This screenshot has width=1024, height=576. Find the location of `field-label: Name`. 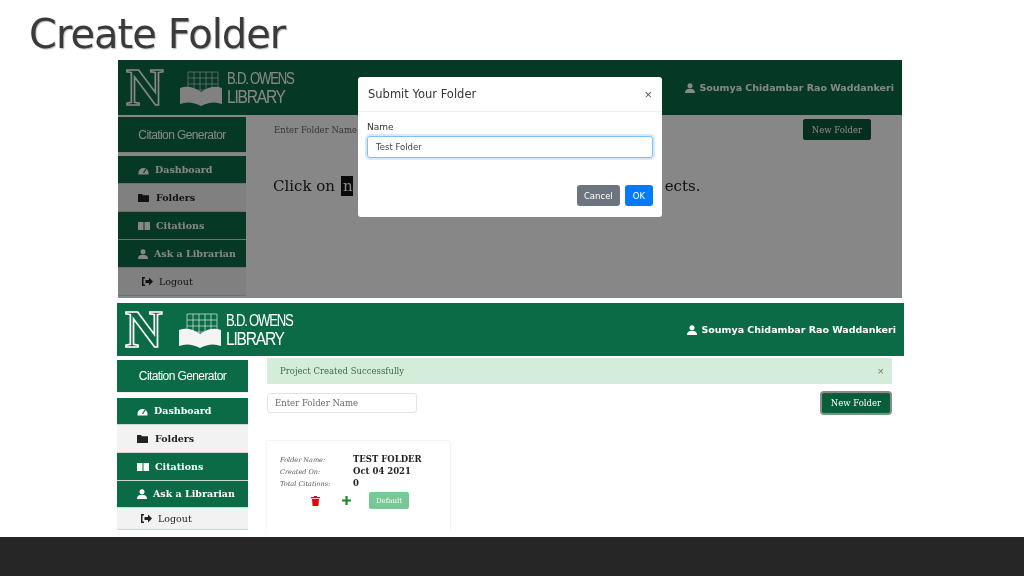

field-label: Name is located at coordinates (381, 127).